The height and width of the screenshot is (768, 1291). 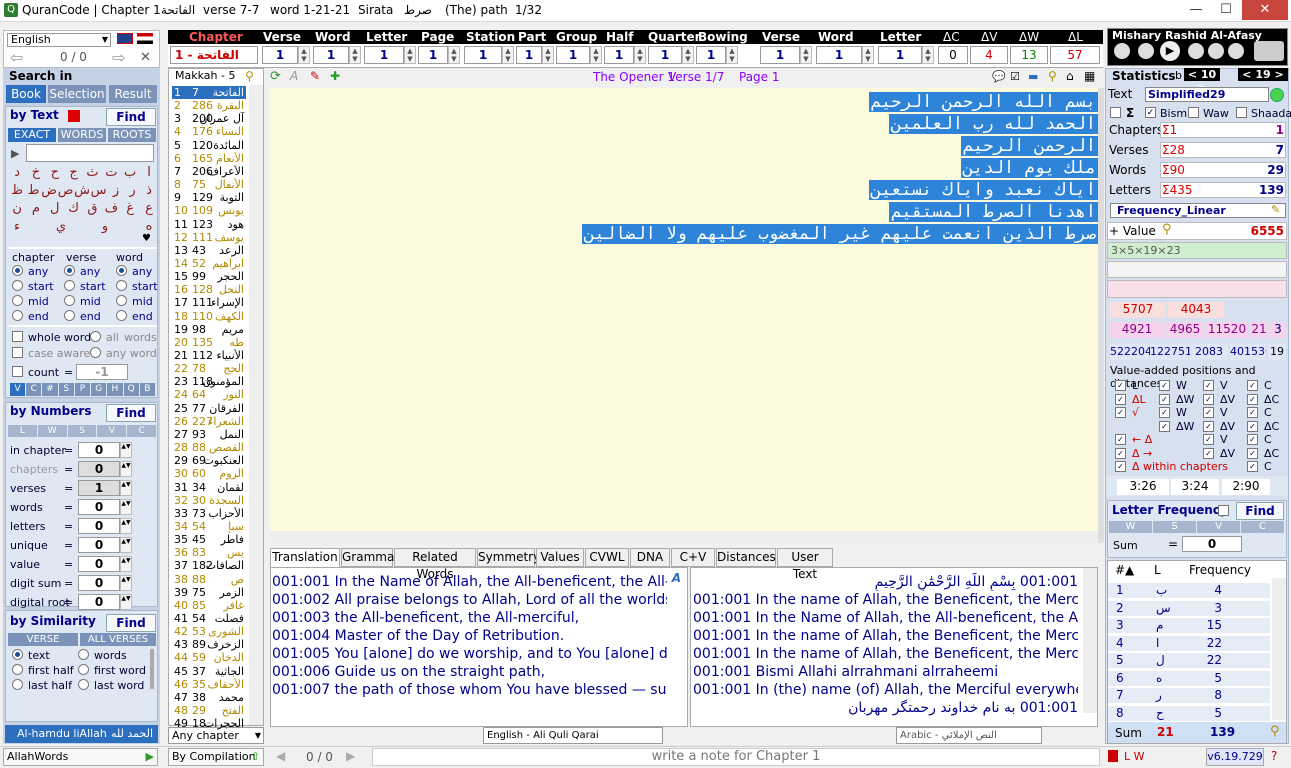 I want to click on note-next-icon: ▶, so click(x=350, y=756).